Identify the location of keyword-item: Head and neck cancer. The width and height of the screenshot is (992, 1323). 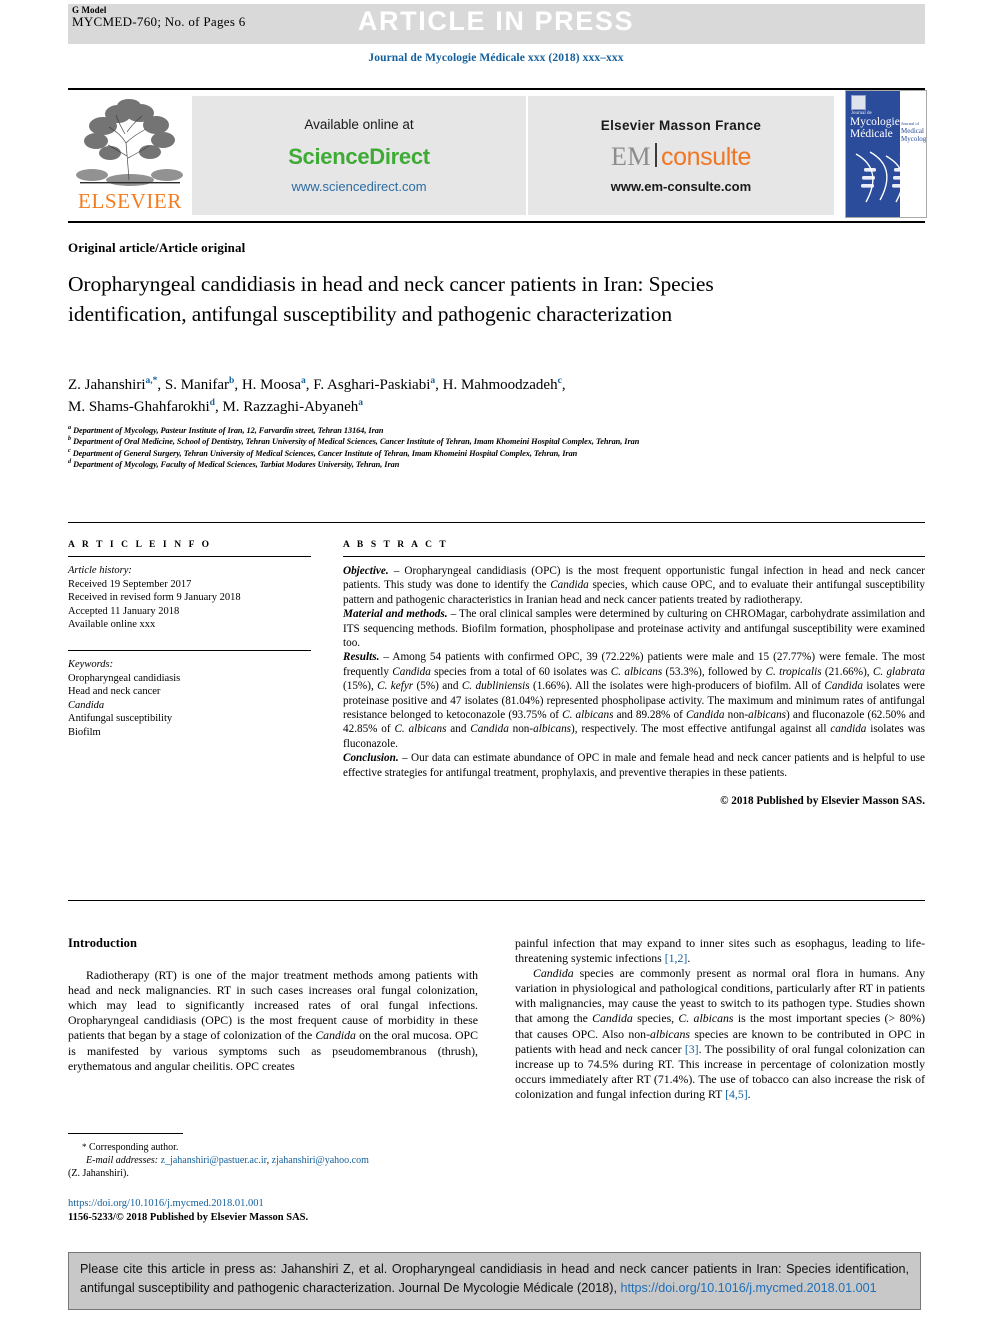
(114, 692).